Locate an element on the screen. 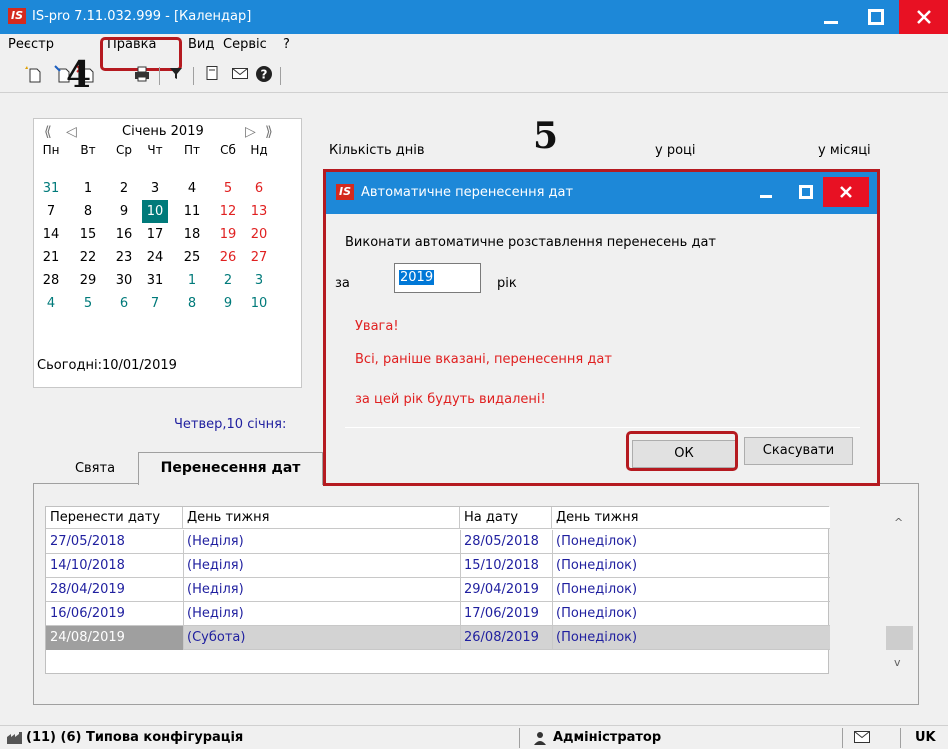  weekday-label: Ср is located at coordinates (124, 150).